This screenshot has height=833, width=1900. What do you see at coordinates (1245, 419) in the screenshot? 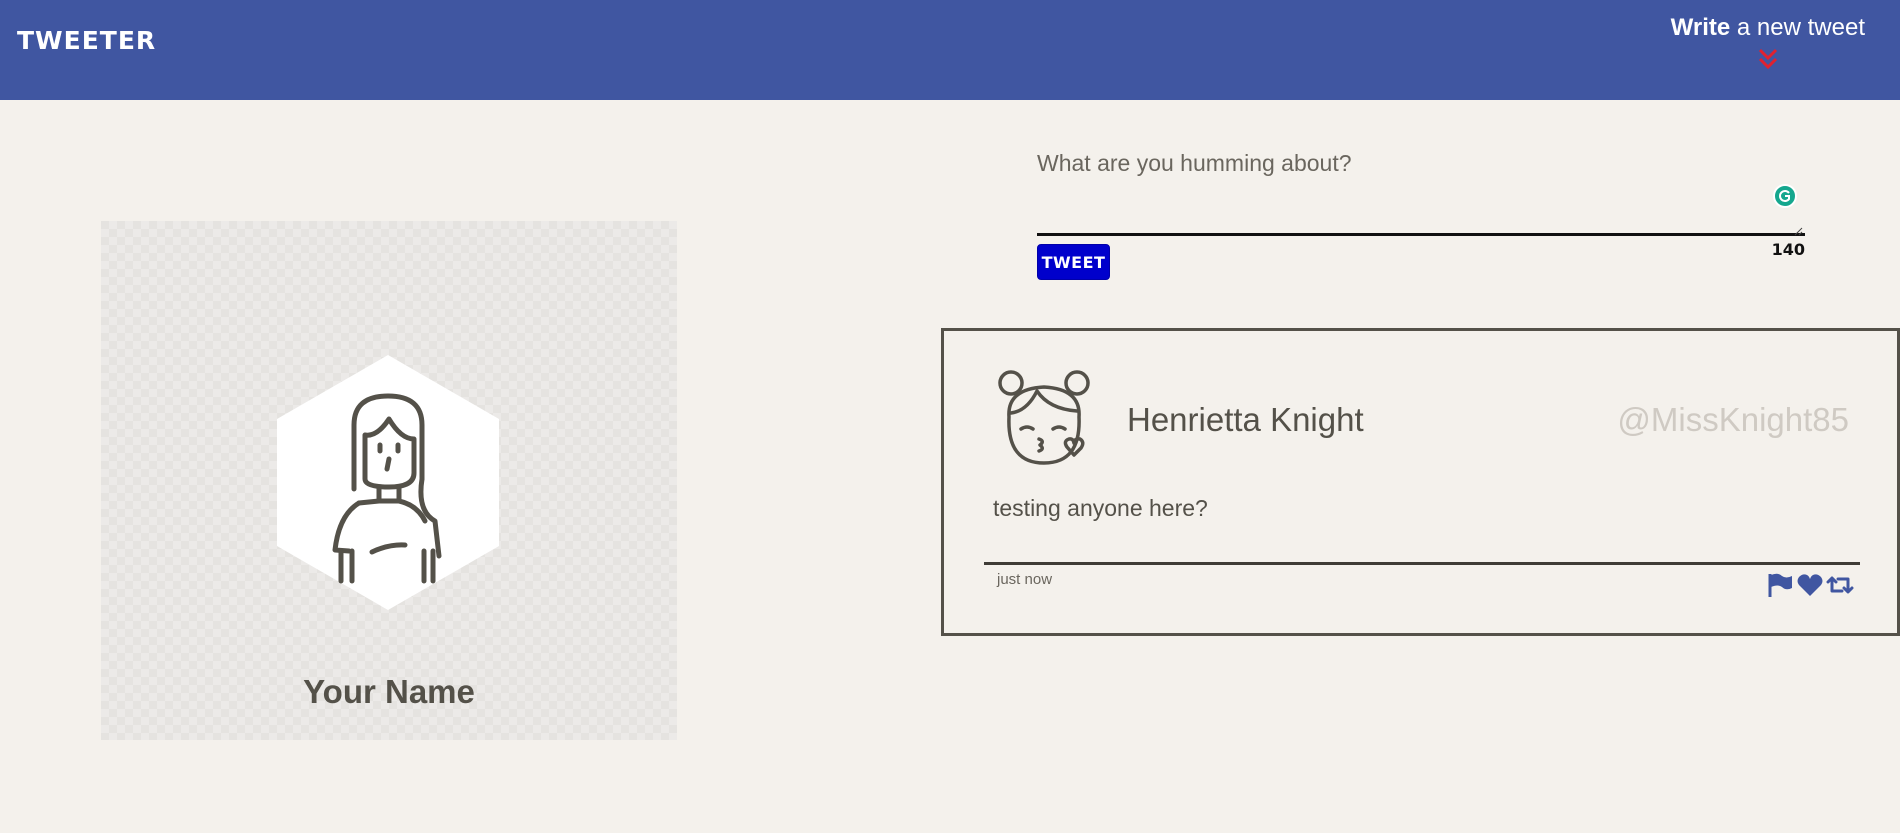
I see `tweet-author-name: Henrietta Knight` at bounding box center [1245, 419].